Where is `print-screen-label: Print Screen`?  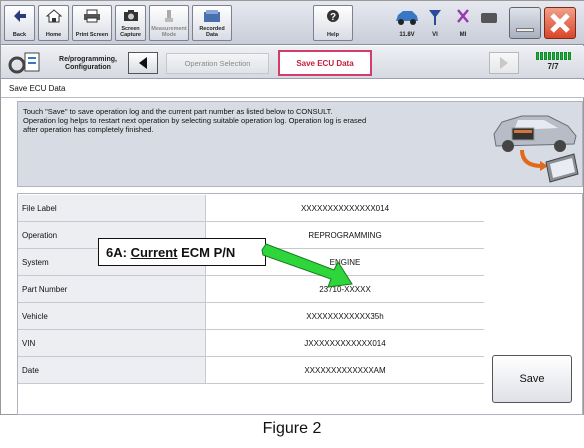
print-screen-label: Print Screen is located at coordinates (92, 35).